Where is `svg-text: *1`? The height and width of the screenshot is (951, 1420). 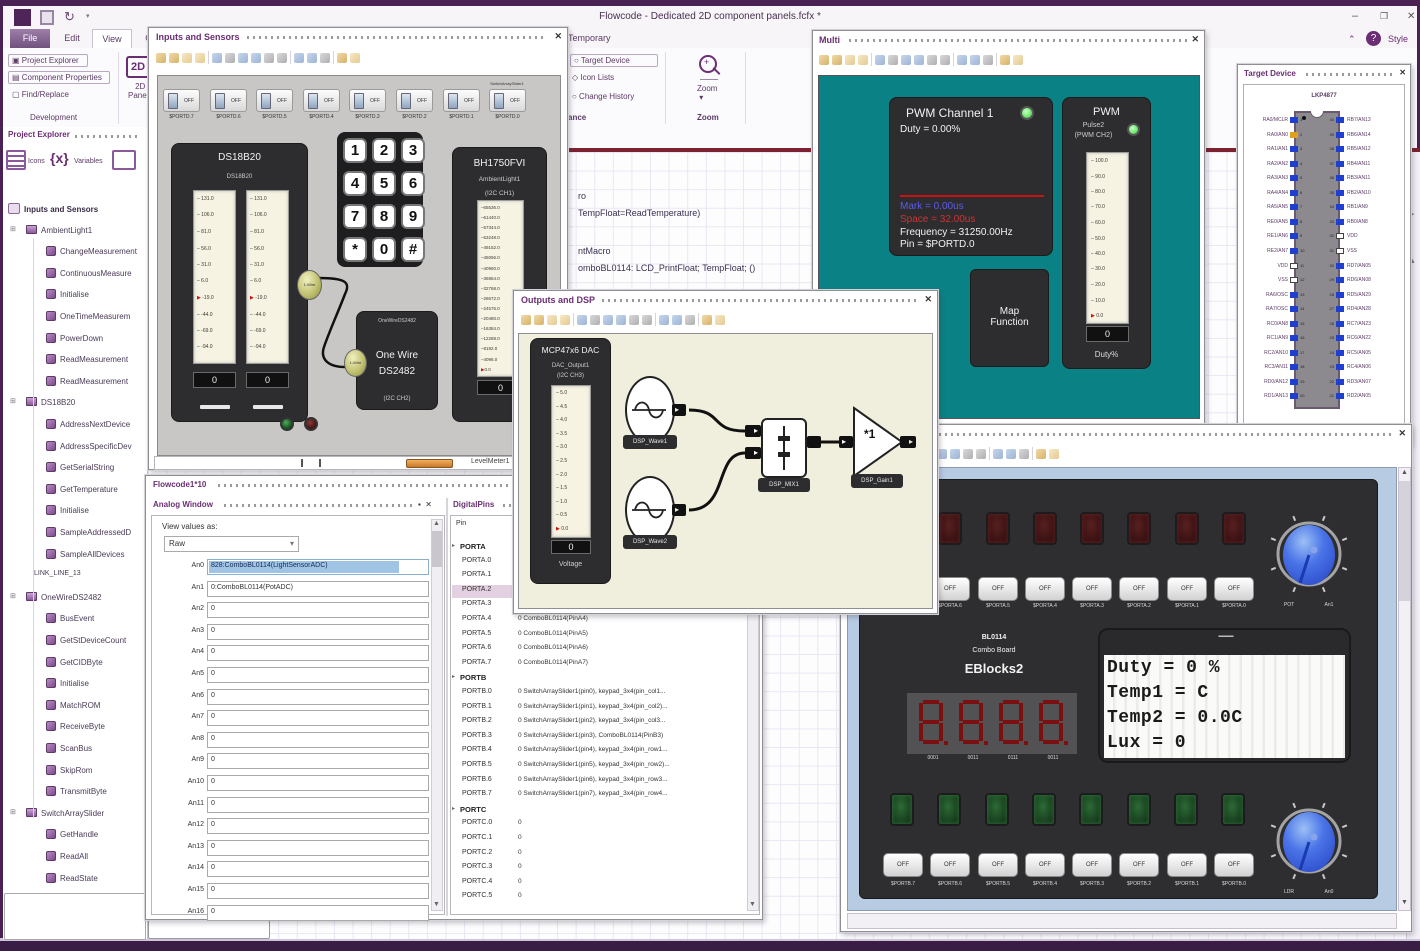 svg-text: *1 is located at coordinates (870, 434).